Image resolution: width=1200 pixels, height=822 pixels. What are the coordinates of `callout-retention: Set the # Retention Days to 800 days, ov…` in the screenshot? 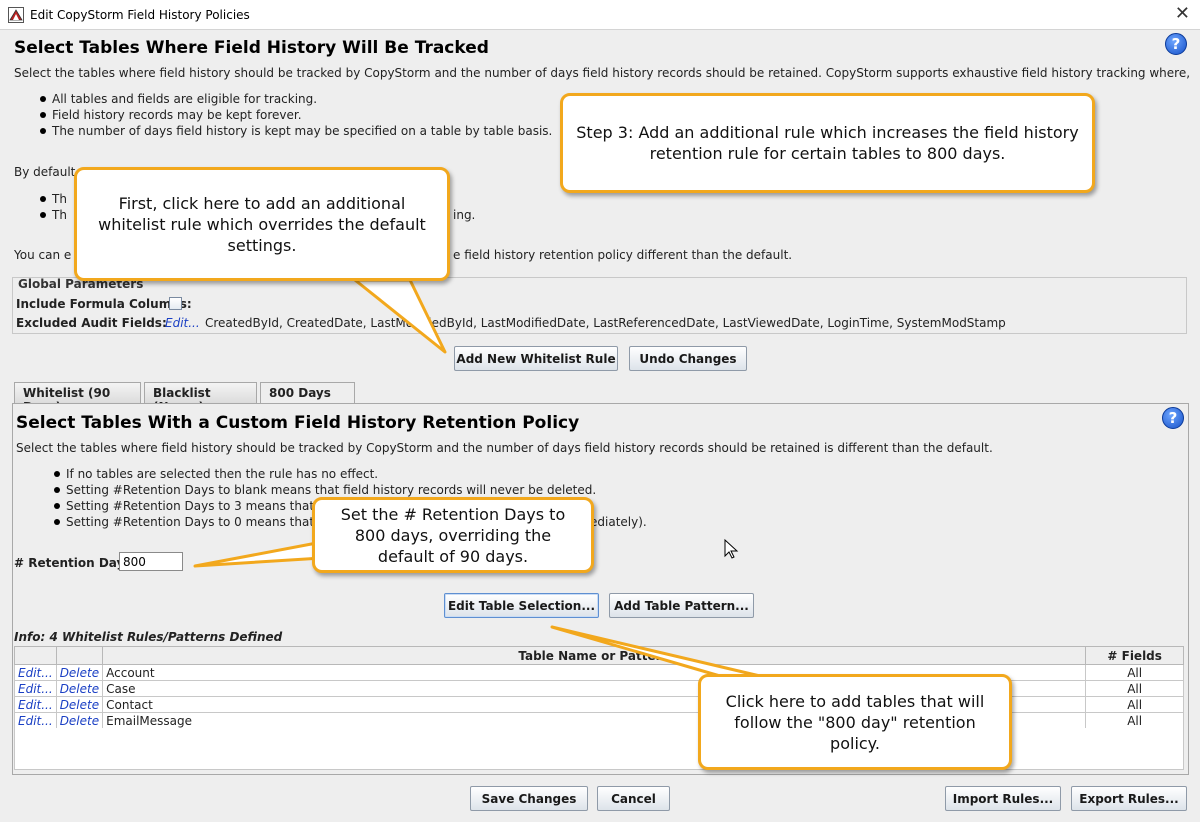 It's located at (453, 535).